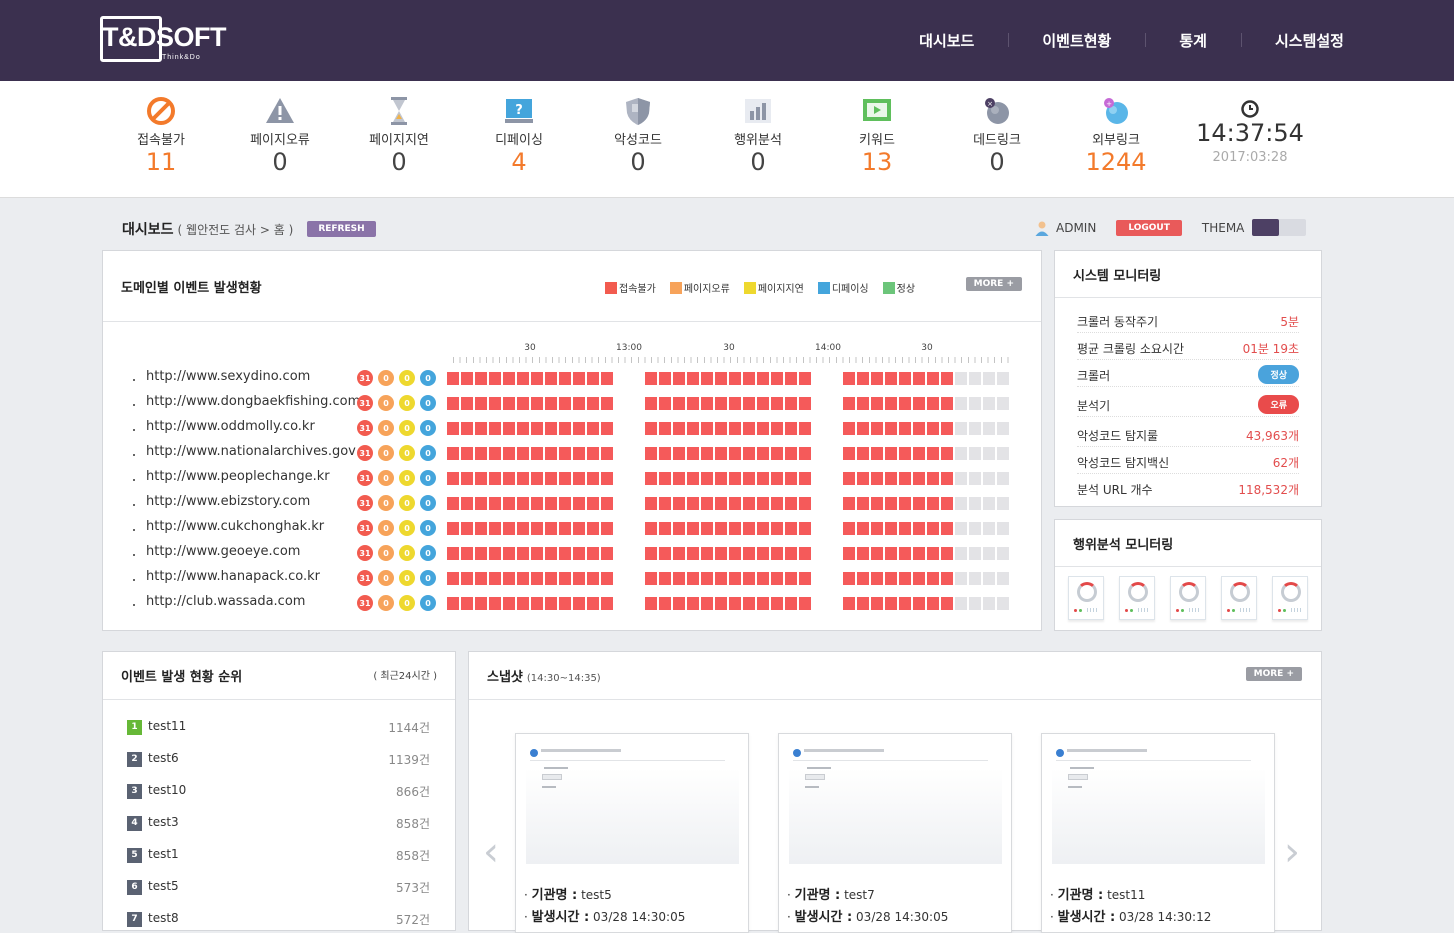 Image resolution: width=1454 pixels, height=933 pixels. I want to click on domain-url: http://club.wassada.com, so click(225, 601).